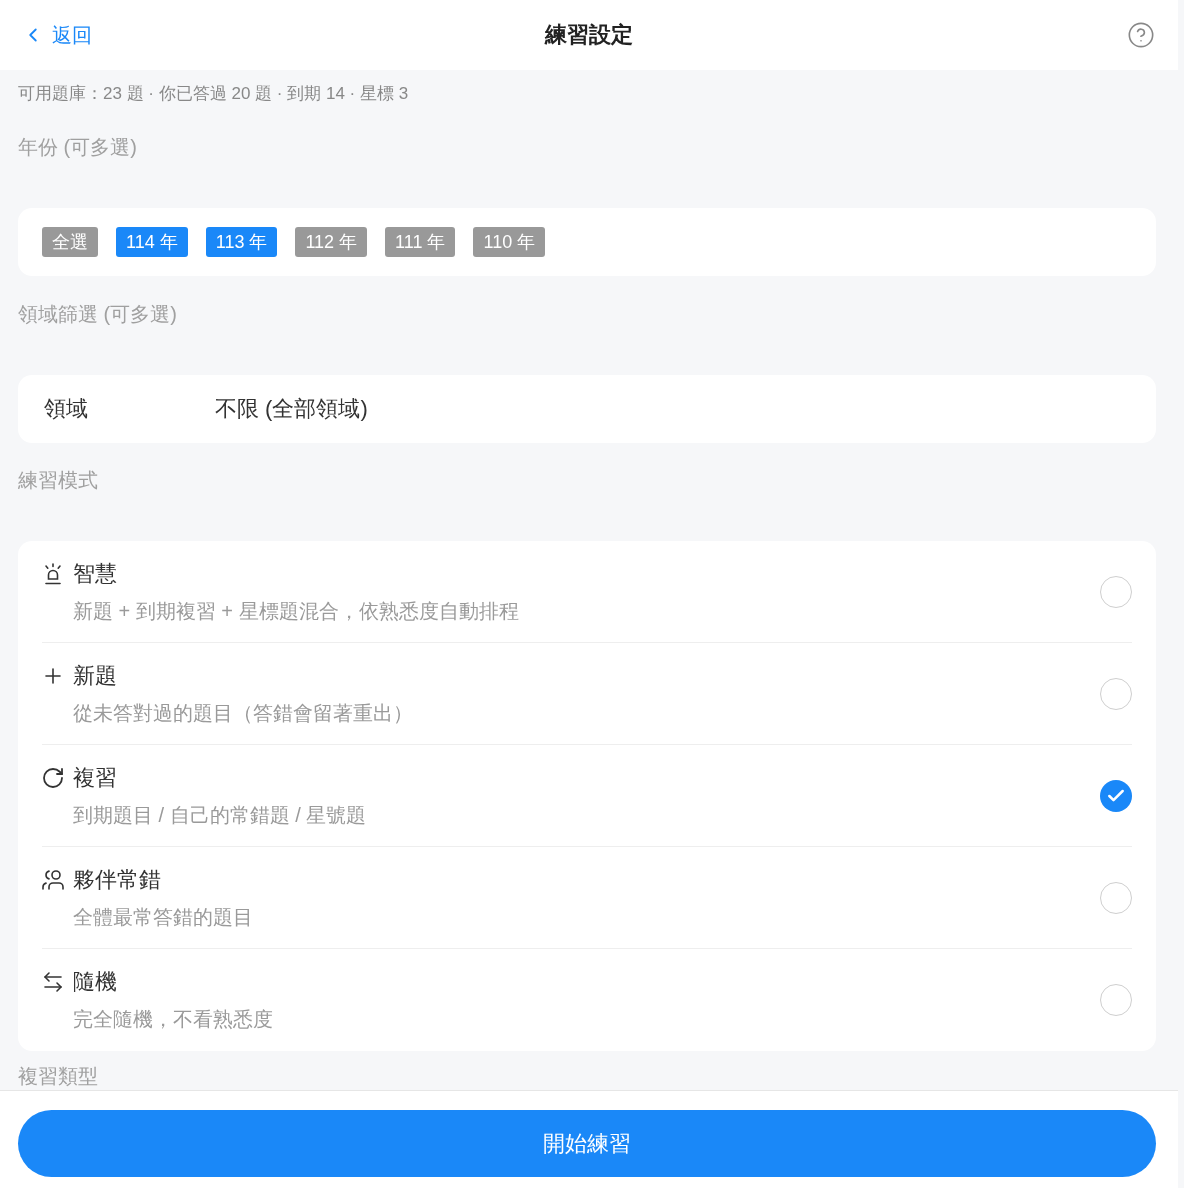  What do you see at coordinates (95, 573) in the screenshot?
I see `mode-title: 智慧` at bounding box center [95, 573].